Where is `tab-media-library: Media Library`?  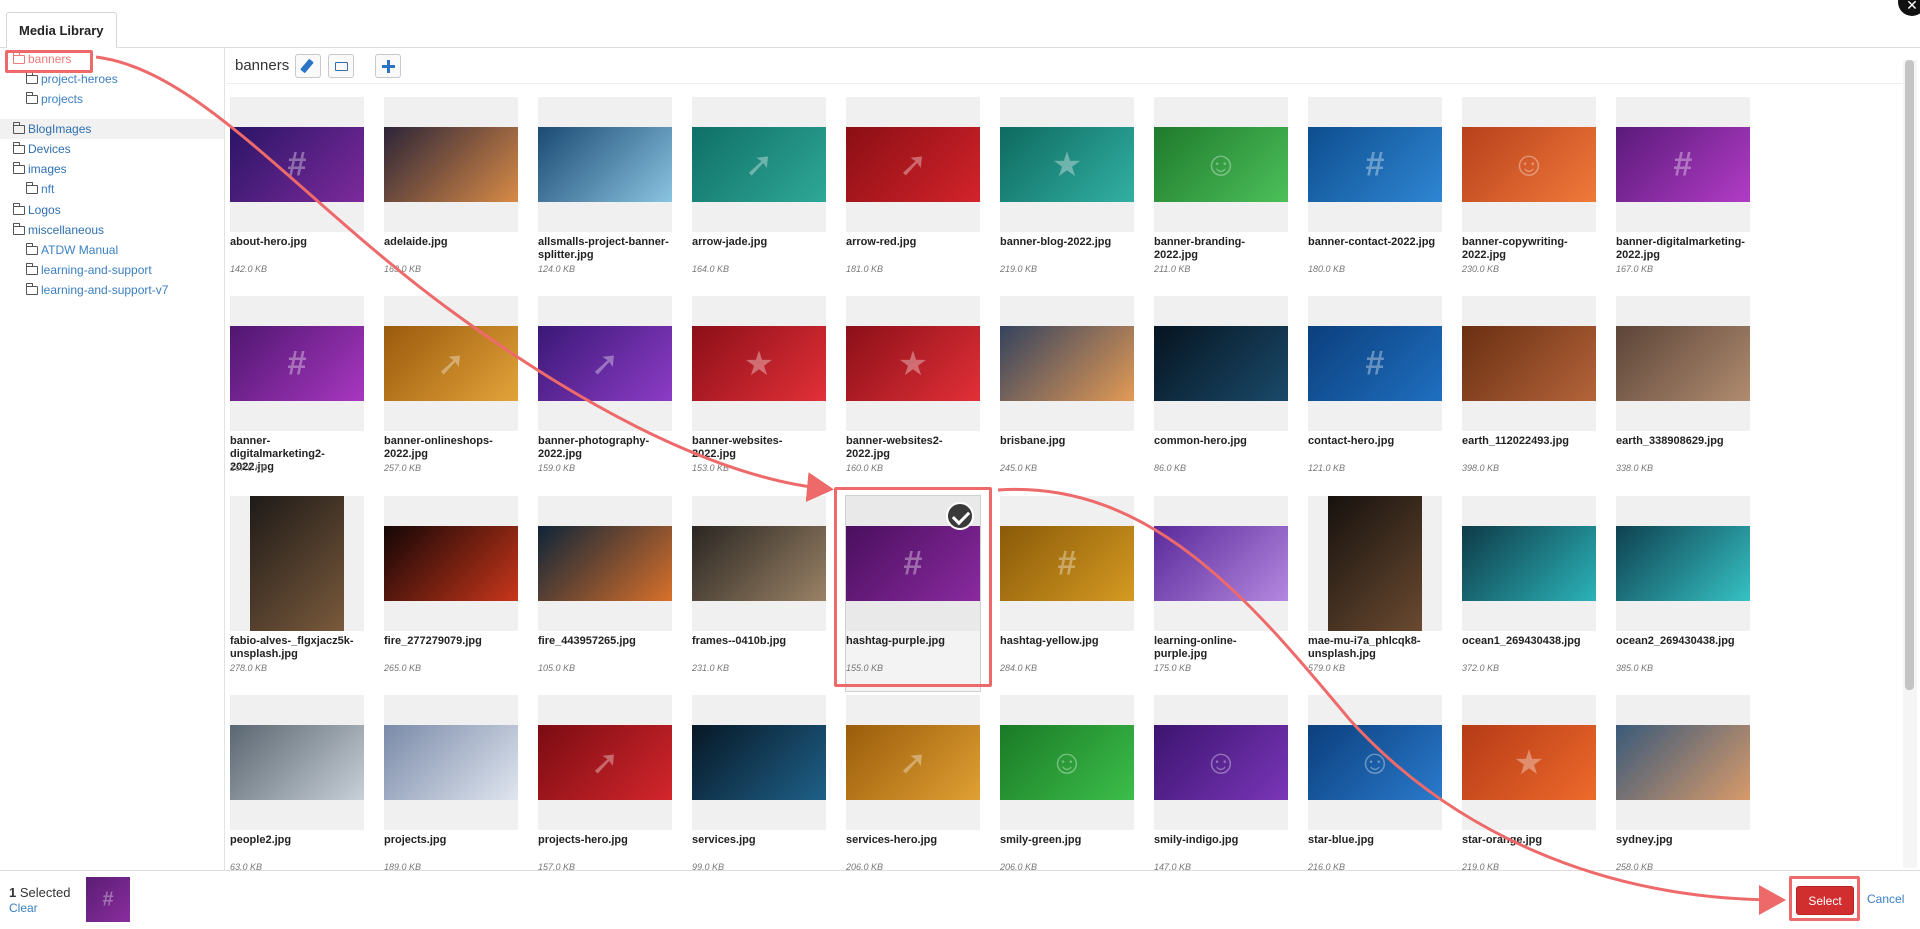
tab-media-library: Media Library is located at coordinates (61, 30).